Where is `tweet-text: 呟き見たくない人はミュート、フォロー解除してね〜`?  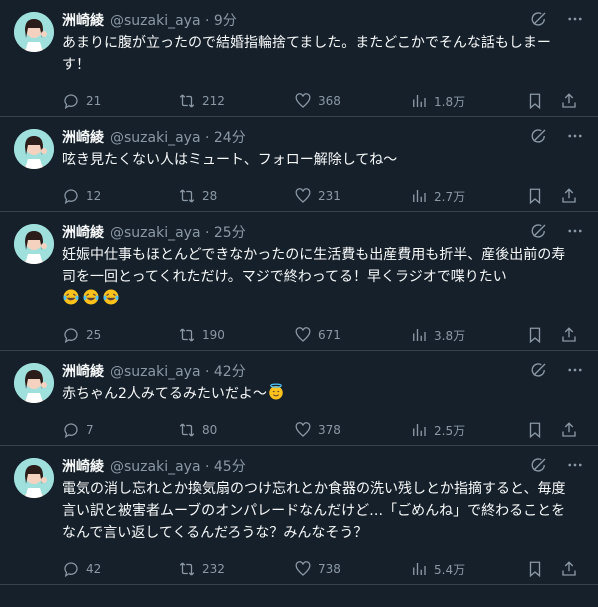
tweet-text: 呟き見たくない人はミュート、フォロー解除してね〜 is located at coordinates (230, 160).